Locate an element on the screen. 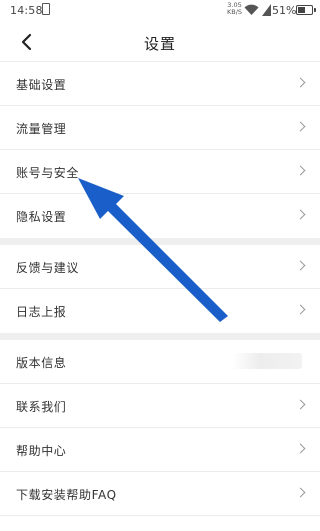 This screenshot has height=531, width=320. settings-item-label: 版本信息 is located at coordinates (41, 363).